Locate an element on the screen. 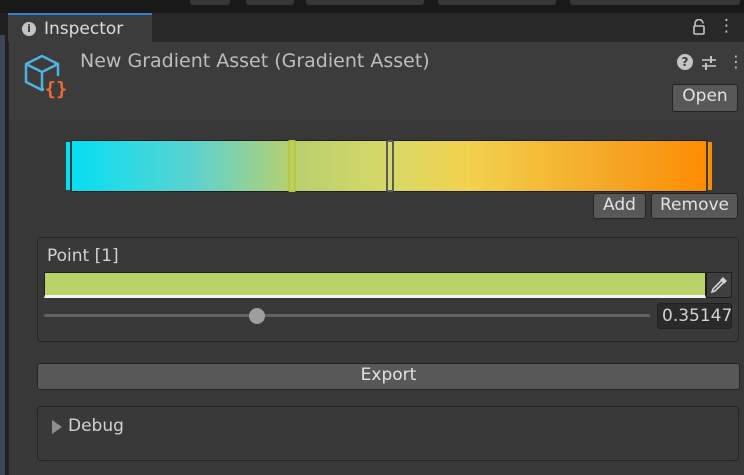 The height and width of the screenshot is (475, 744). gradient-handle-selected is located at coordinates (292, 166).